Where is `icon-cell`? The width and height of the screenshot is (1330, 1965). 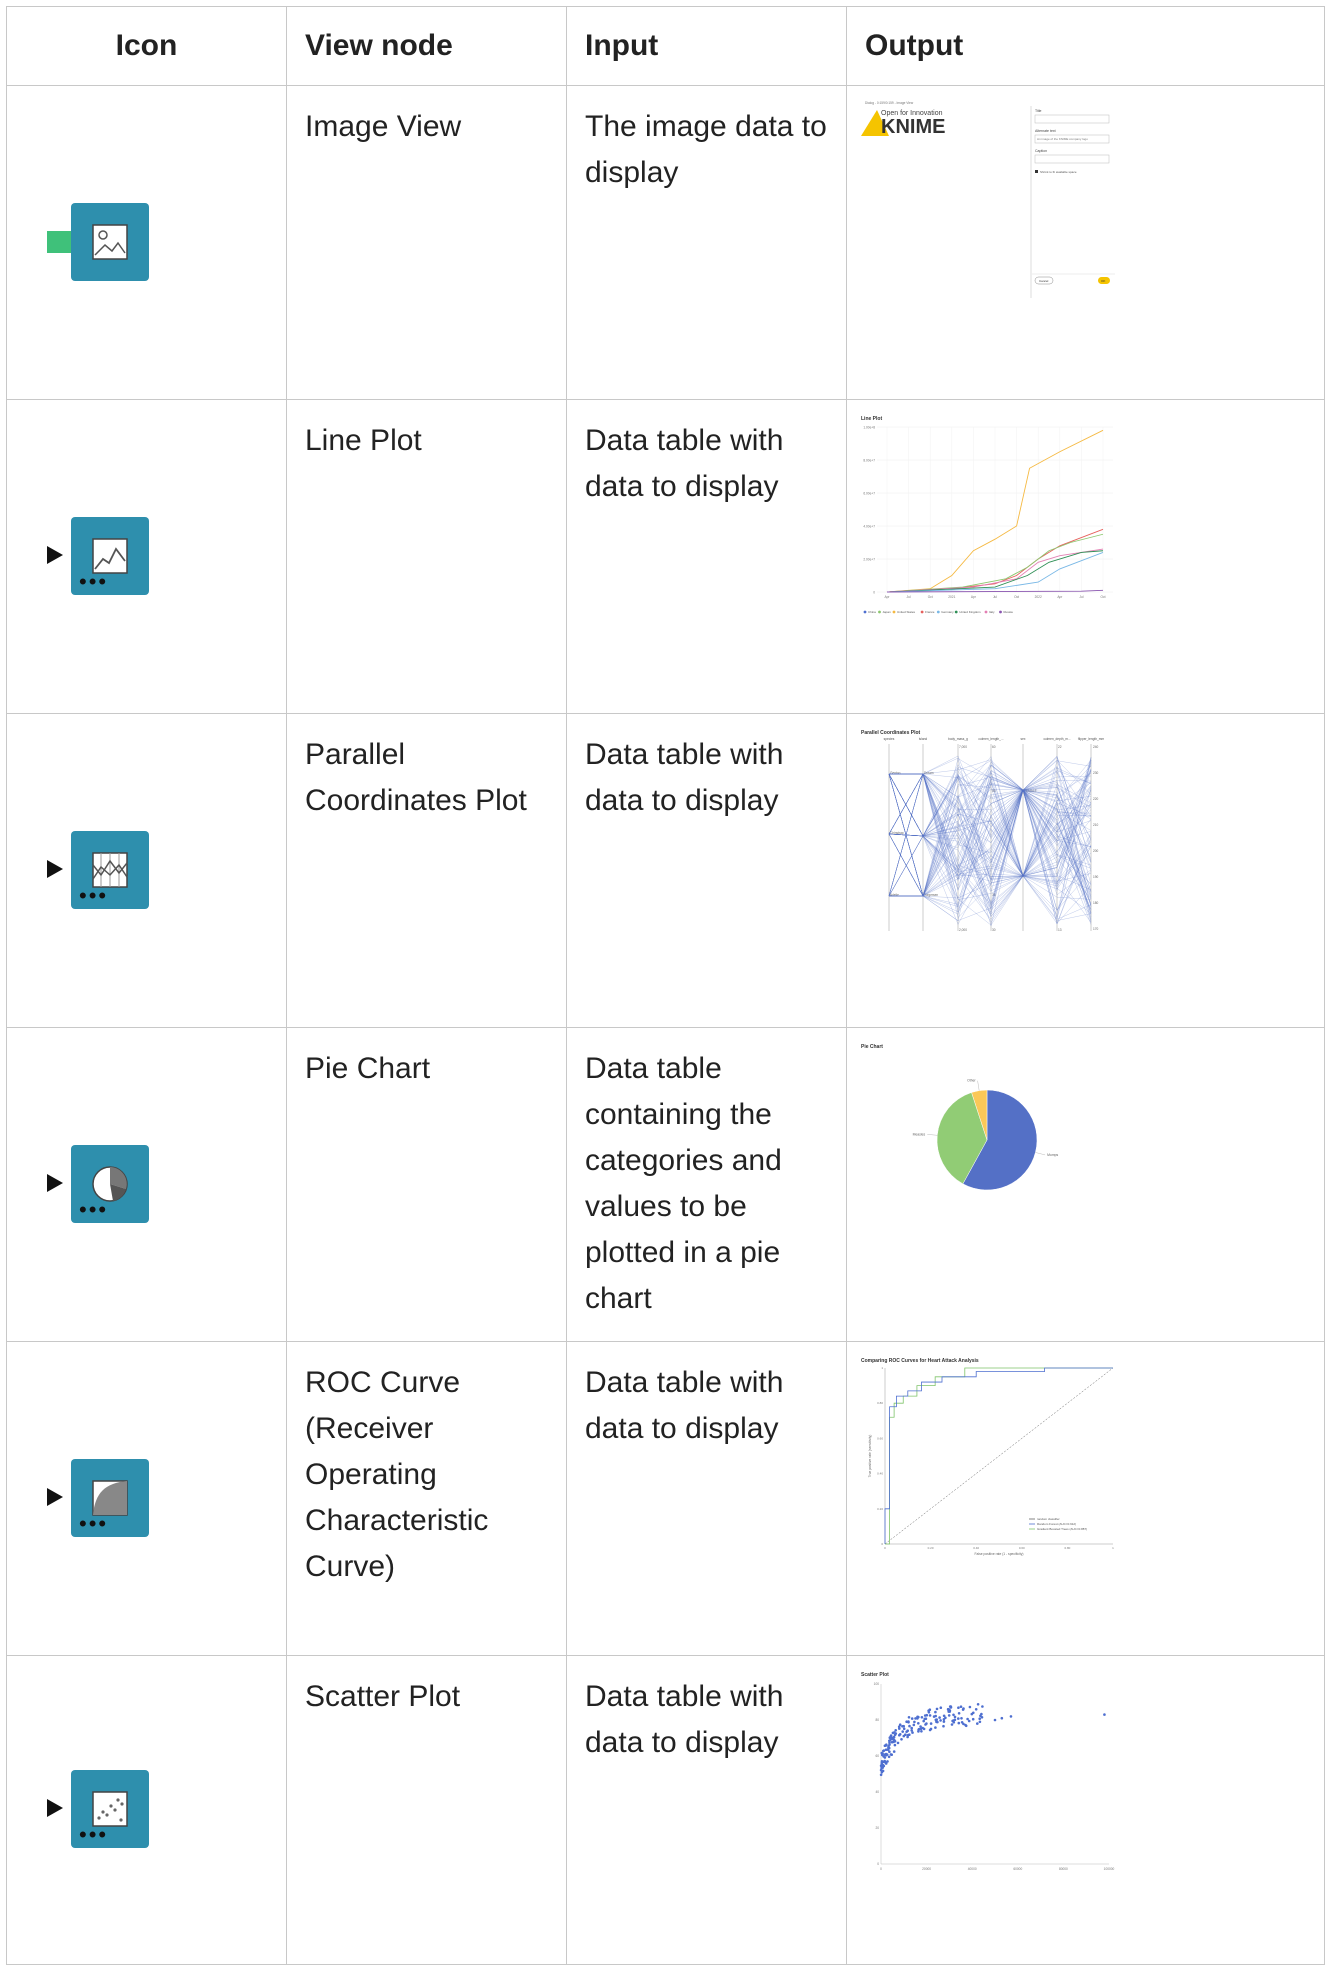
icon-cell is located at coordinates (146, 242).